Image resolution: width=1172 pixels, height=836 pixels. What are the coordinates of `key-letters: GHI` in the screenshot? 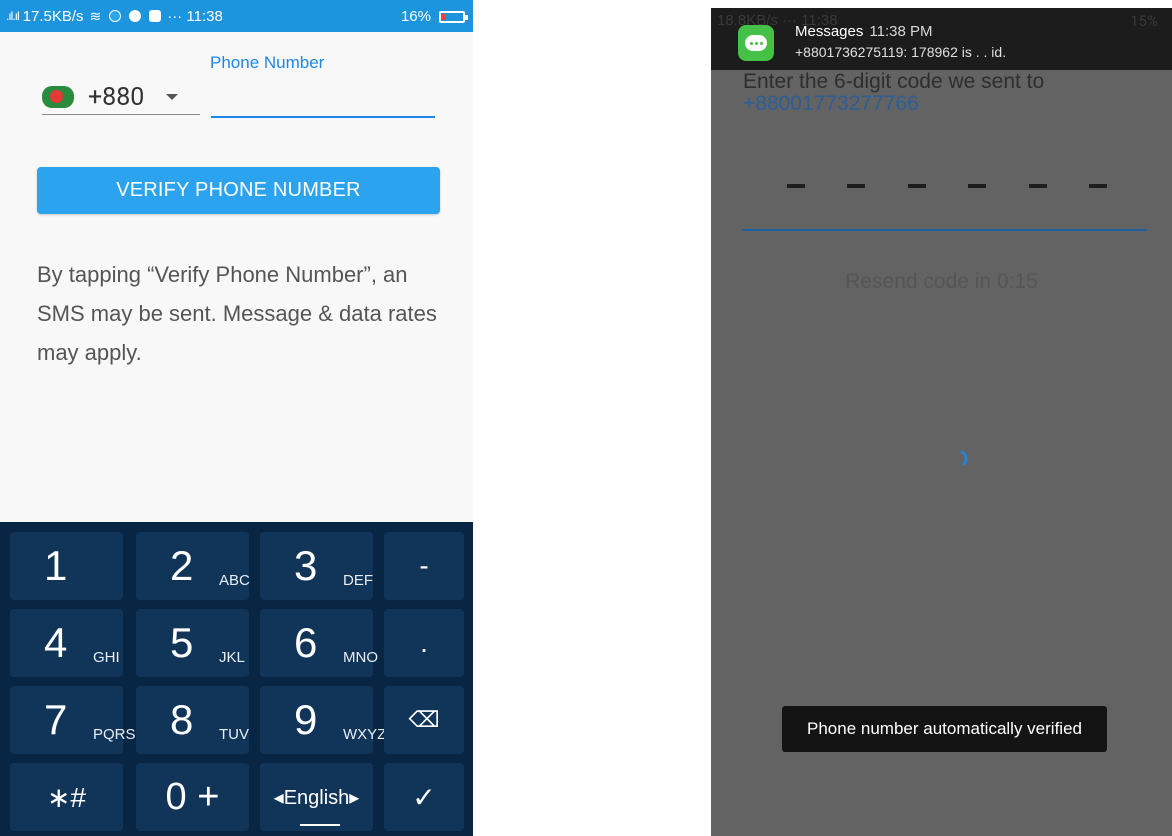 It's located at (106, 657).